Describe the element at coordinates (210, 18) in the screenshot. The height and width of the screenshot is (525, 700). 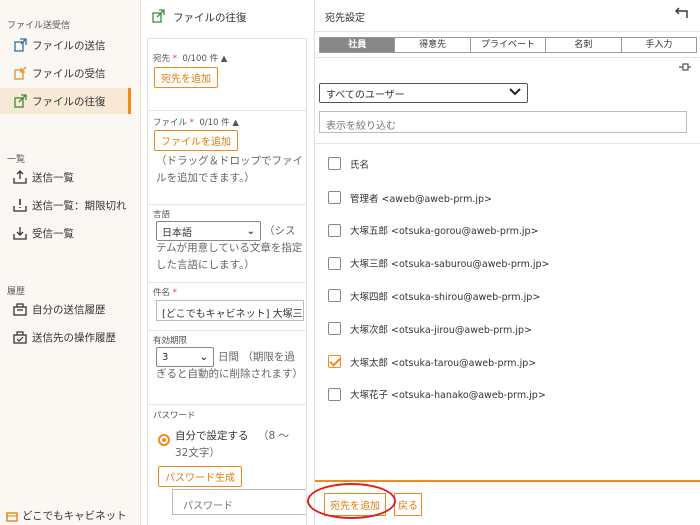
I see `form-title-text: ファイルの往復` at that location.